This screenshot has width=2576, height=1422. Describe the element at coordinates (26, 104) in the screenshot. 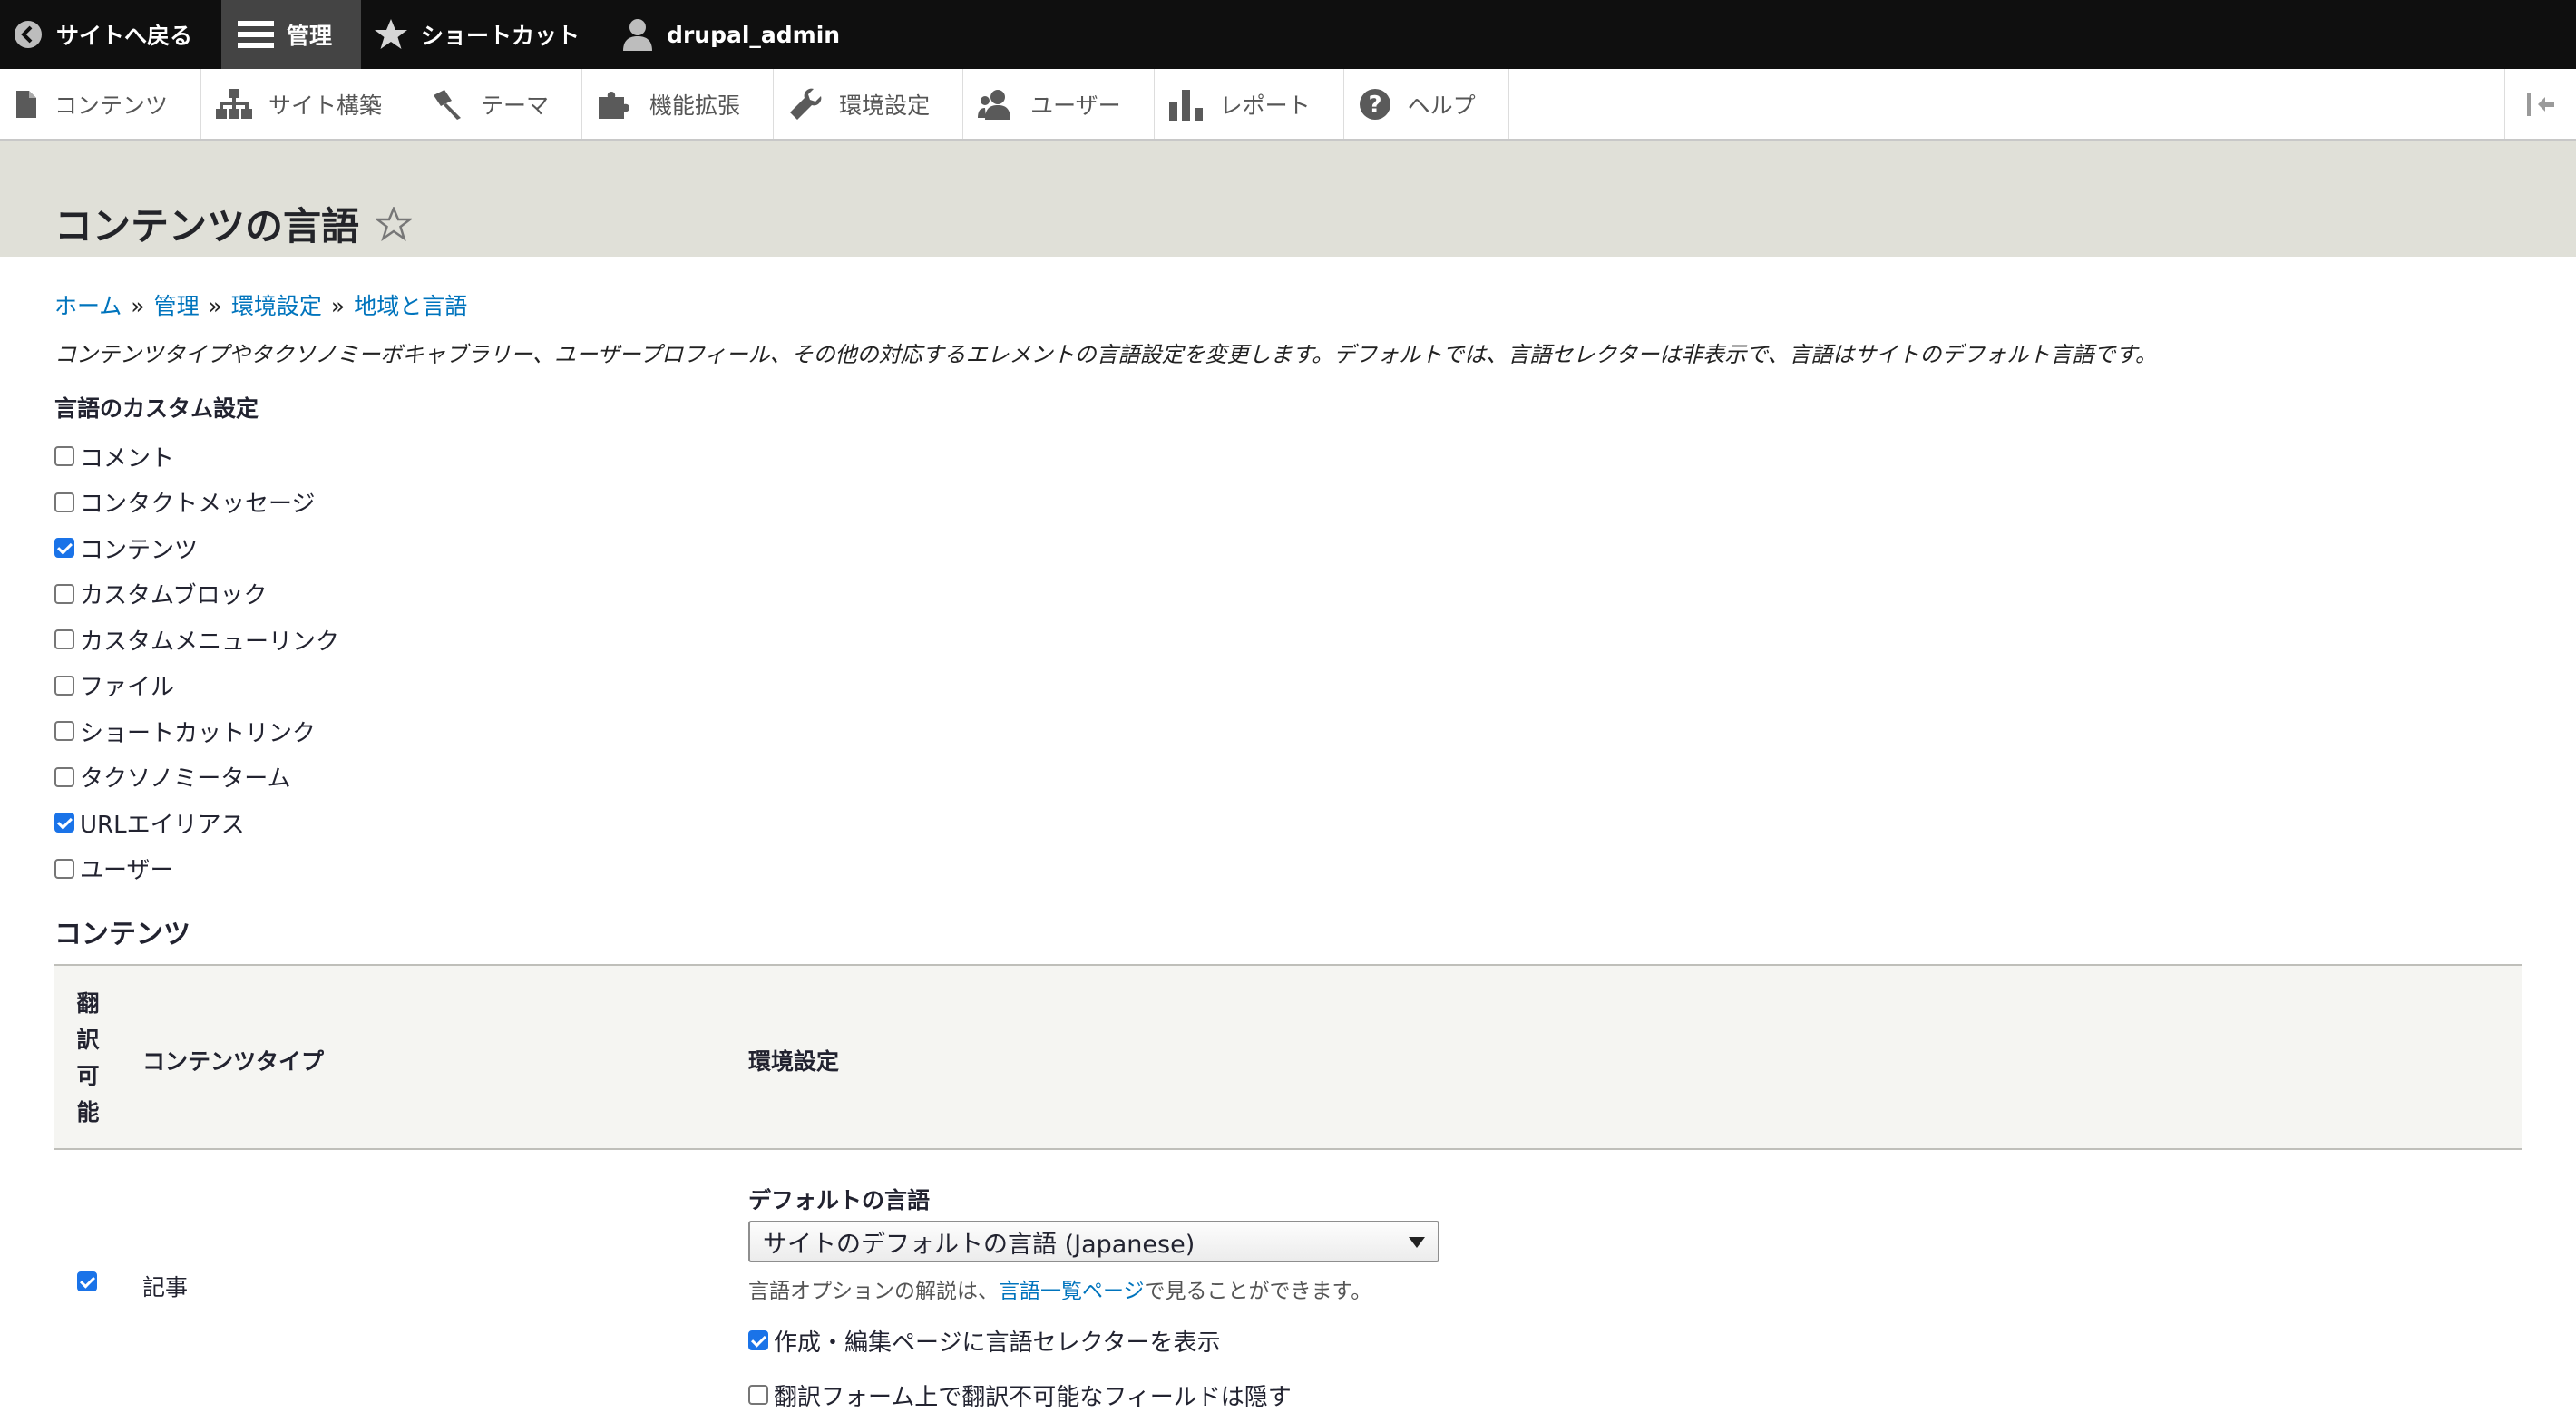

I see `file-icon` at that location.